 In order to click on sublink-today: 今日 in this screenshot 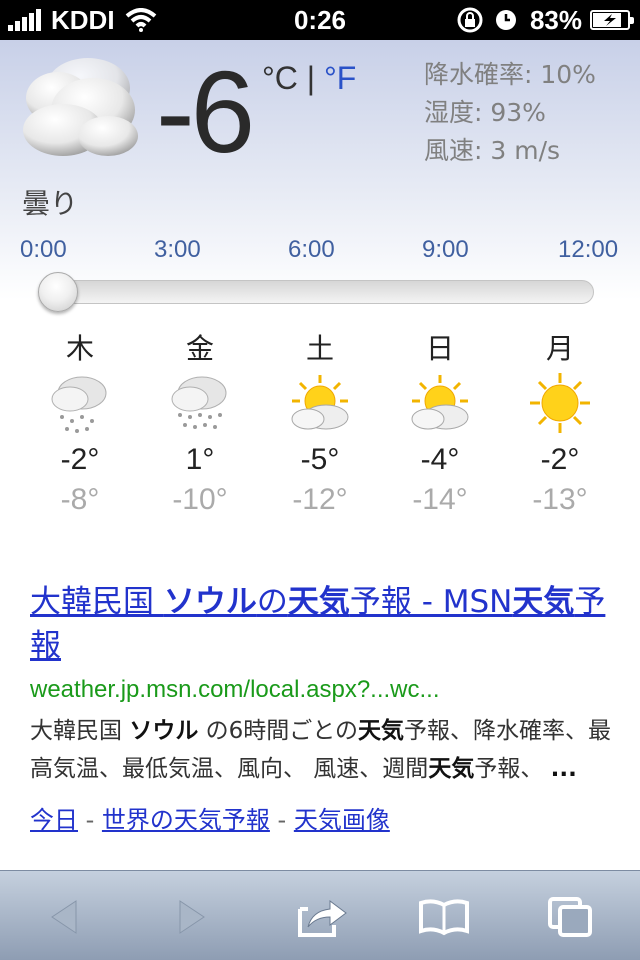, I will do `click(54, 820)`.